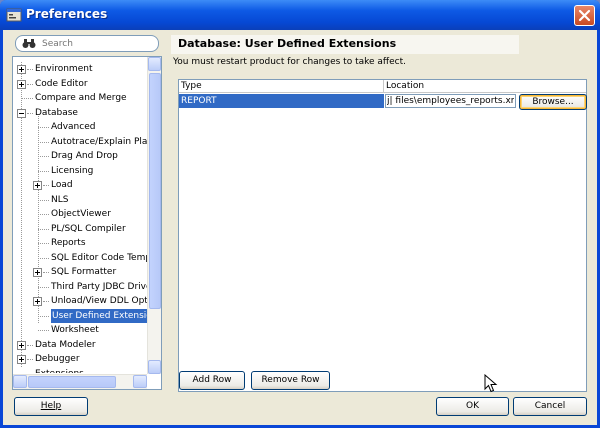  What do you see at coordinates (56, 112) in the screenshot?
I see `tree-item-label: Database` at bounding box center [56, 112].